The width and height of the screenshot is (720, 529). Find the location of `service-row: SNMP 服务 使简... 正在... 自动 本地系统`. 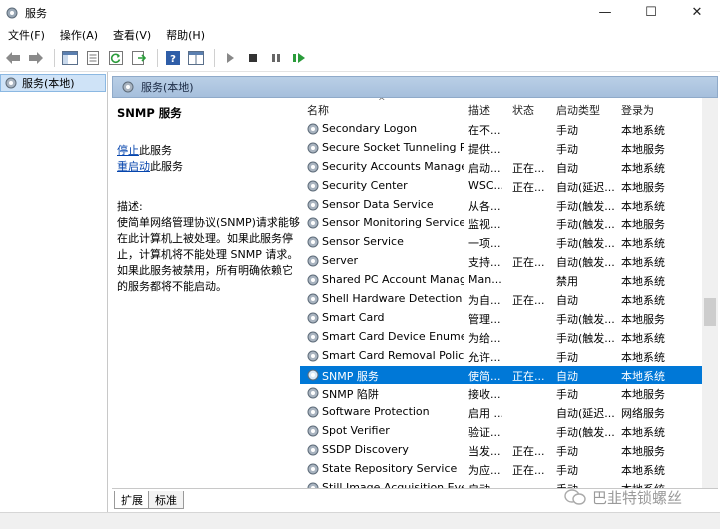

service-row: SNMP 服务 使简... 正在... 自动 本地系统 is located at coordinates (501, 375).